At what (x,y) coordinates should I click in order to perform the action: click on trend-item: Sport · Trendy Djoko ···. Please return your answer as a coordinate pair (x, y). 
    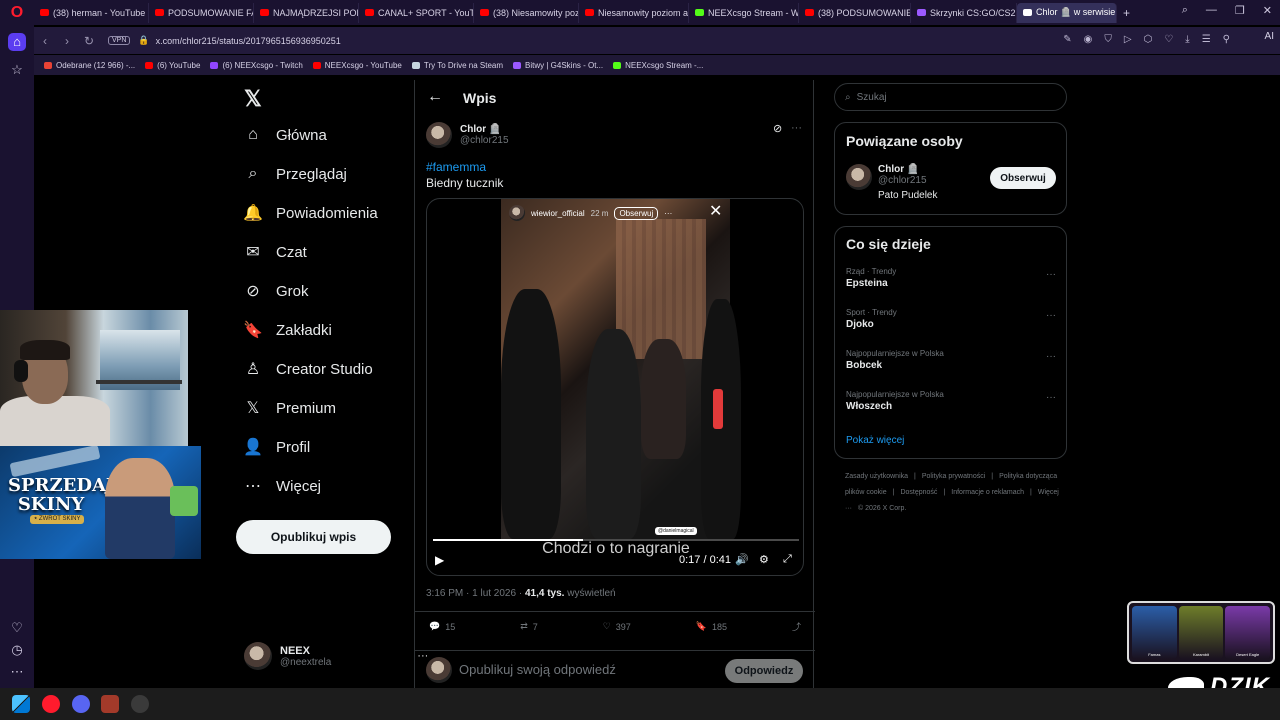
    Looking at the image, I should click on (951, 319).